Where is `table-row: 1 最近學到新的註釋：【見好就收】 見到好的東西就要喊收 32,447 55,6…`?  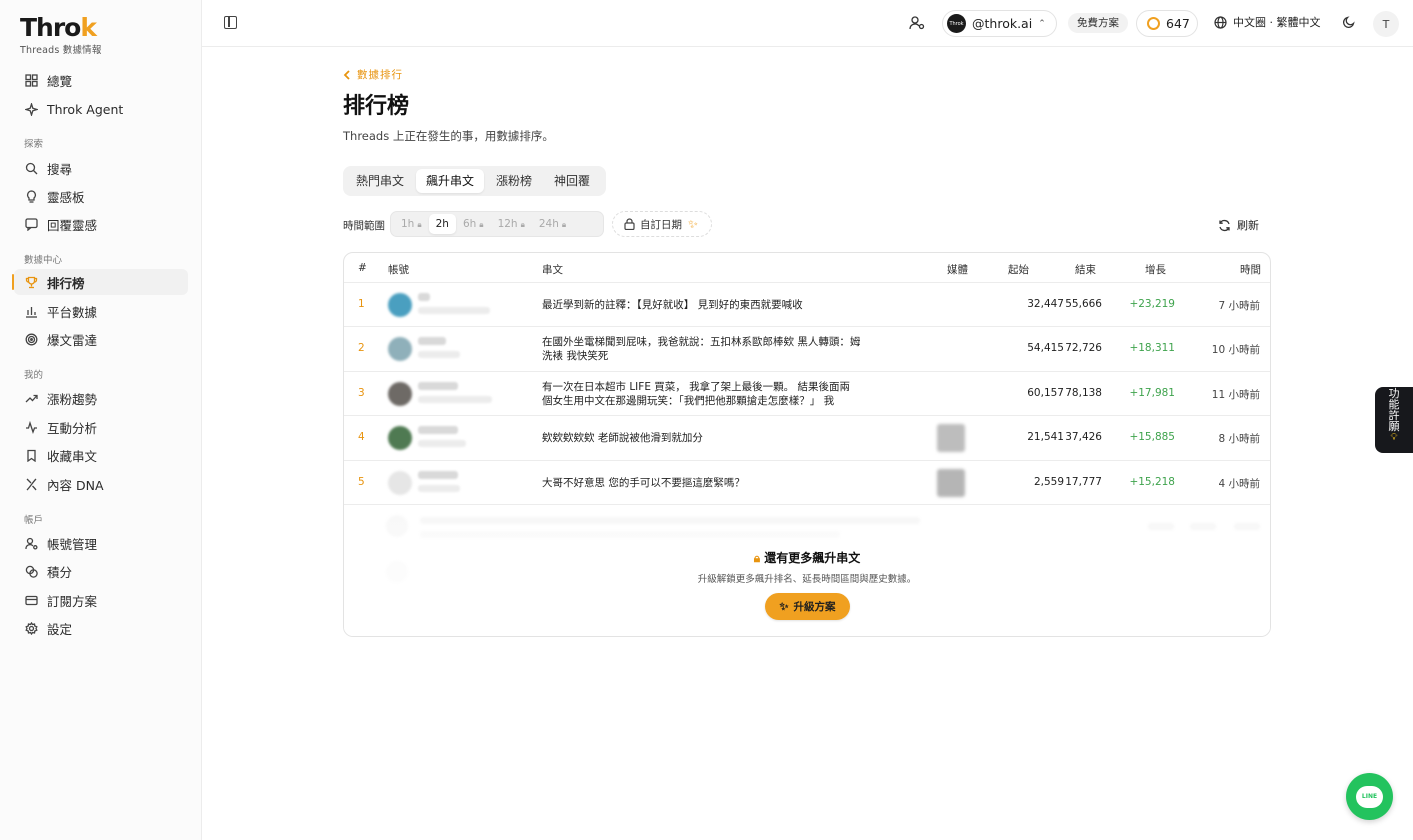 table-row: 1 最近學到新的註釋：【見好就收】 見到好的東西就要喊收 32,447 55,6… is located at coordinates (807, 305).